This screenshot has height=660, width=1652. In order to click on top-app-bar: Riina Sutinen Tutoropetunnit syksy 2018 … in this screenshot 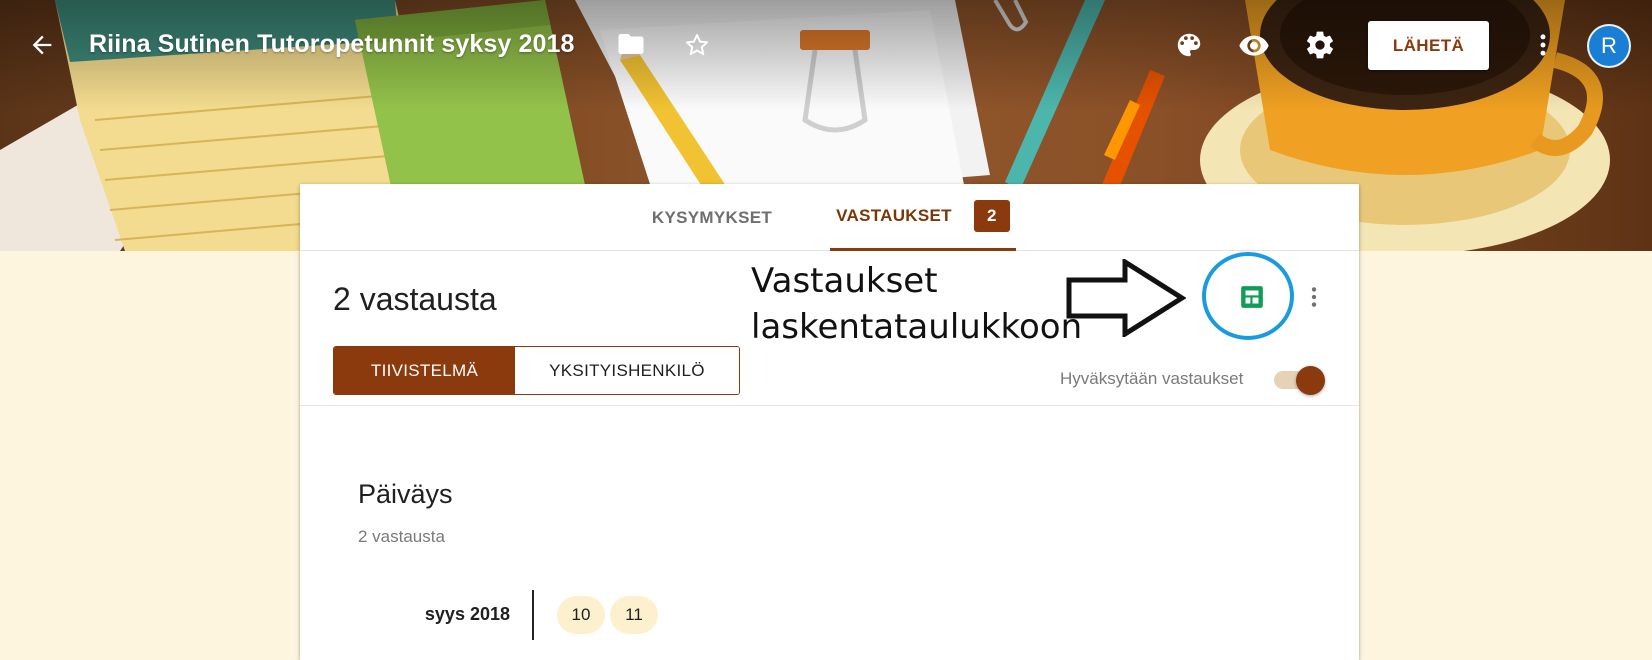, I will do `click(826, 46)`.